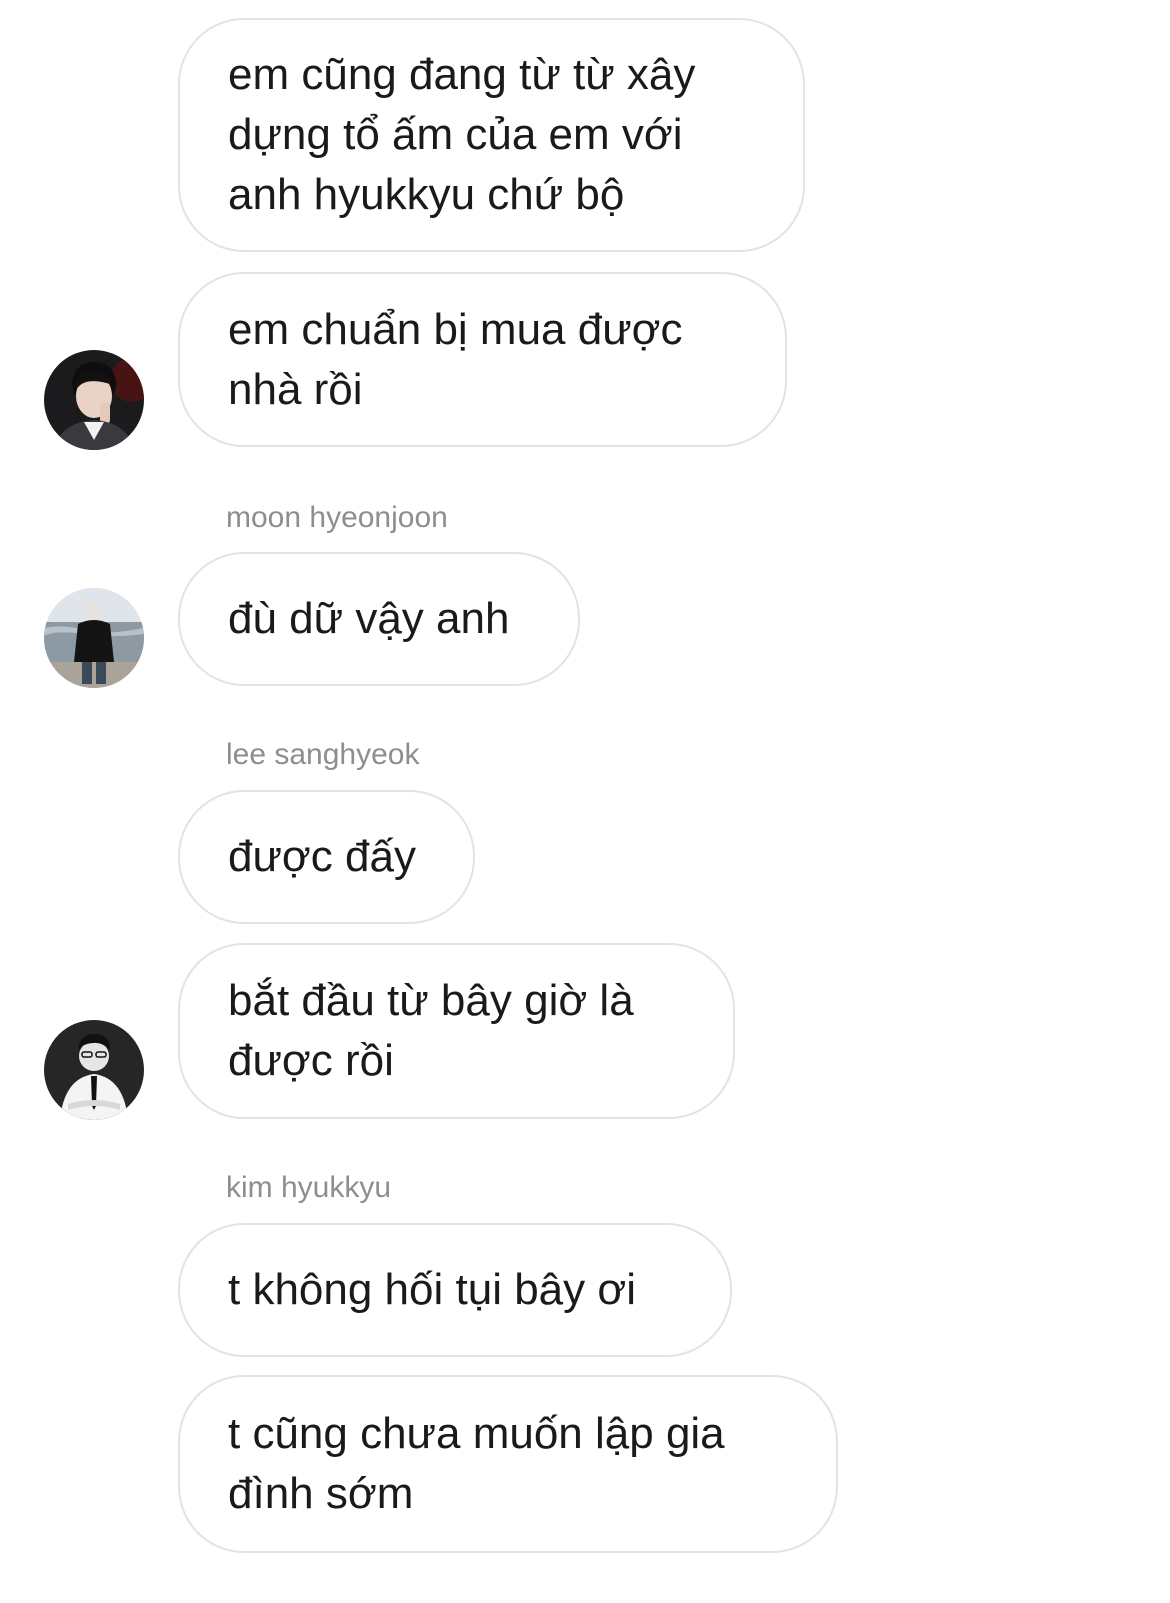 This screenshot has height=1603, width=1170. I want to click on message-bubble: đù dữ vậy anh, so click(379, 619).